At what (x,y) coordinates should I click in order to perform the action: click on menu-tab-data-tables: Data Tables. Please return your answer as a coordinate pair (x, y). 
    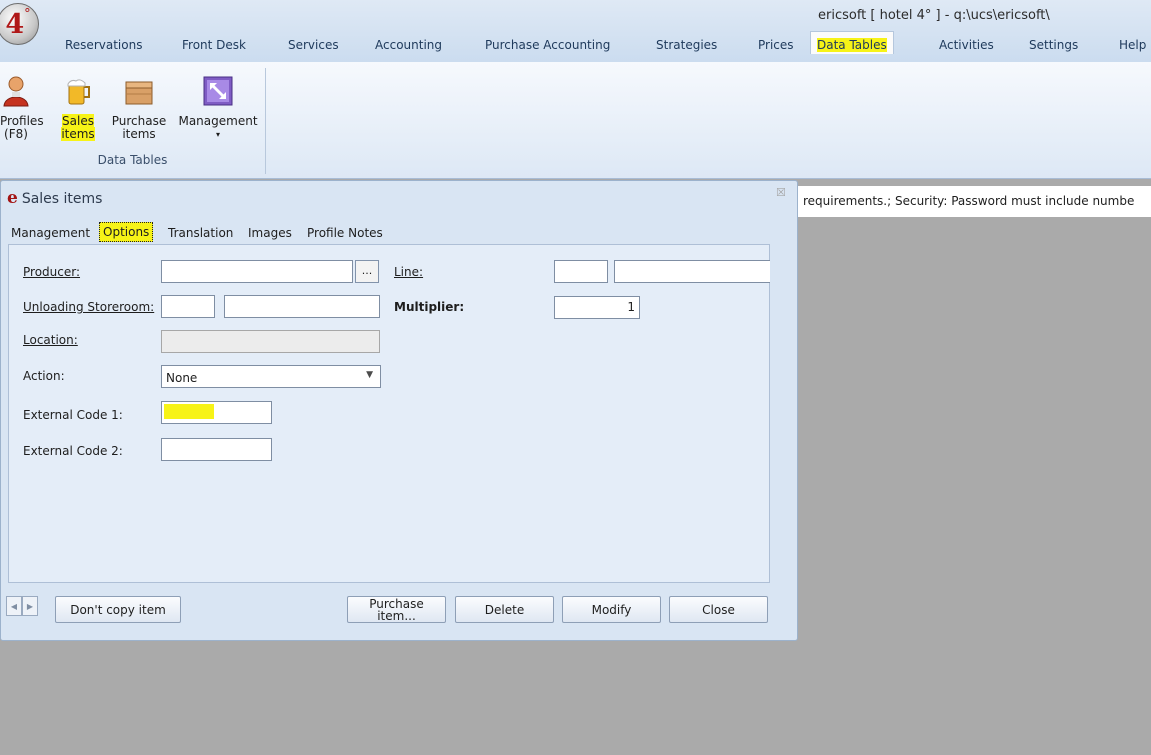
    Looking at the image, I should click on (852, 42).